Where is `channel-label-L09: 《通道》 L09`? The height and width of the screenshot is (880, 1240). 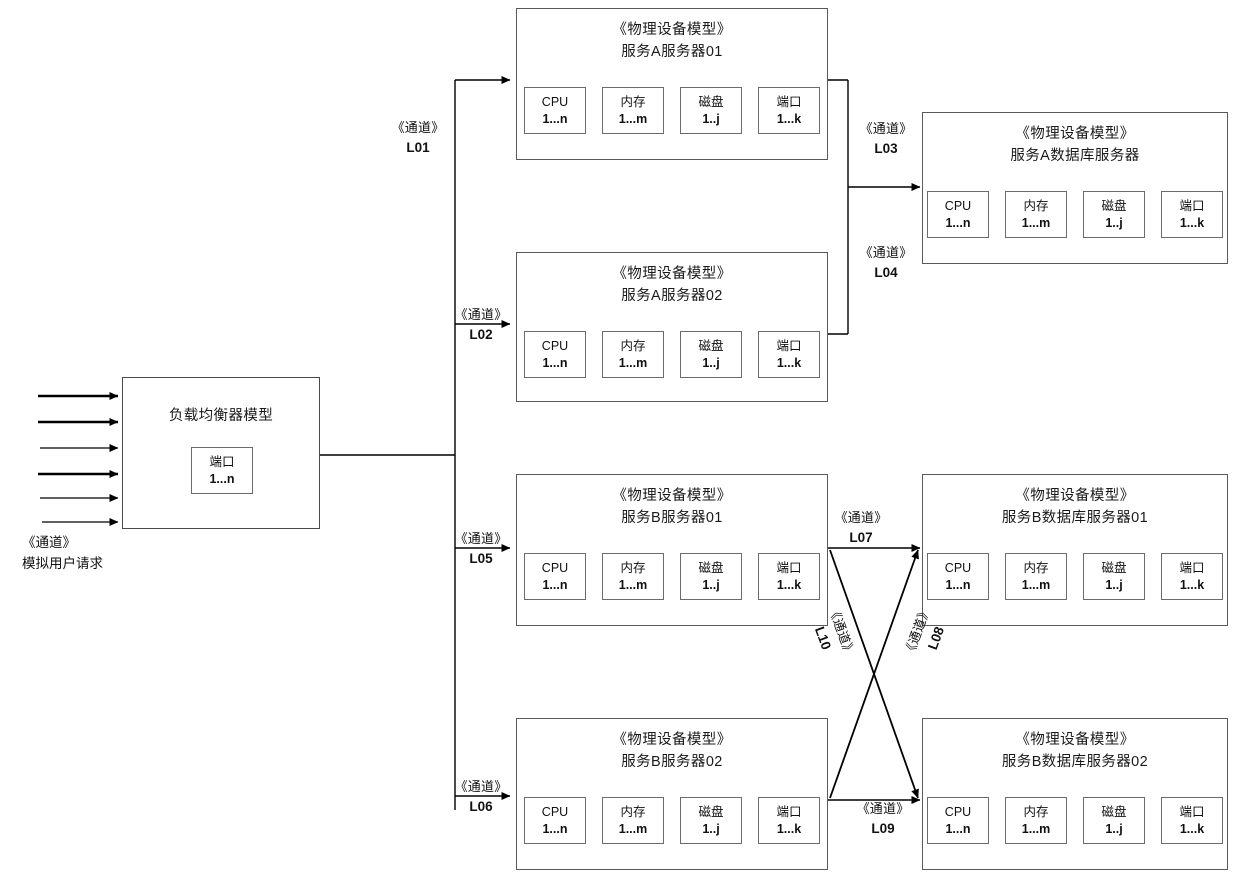 channel-label-L09: 《通道》 L09 is located at coordinates (883, 819).